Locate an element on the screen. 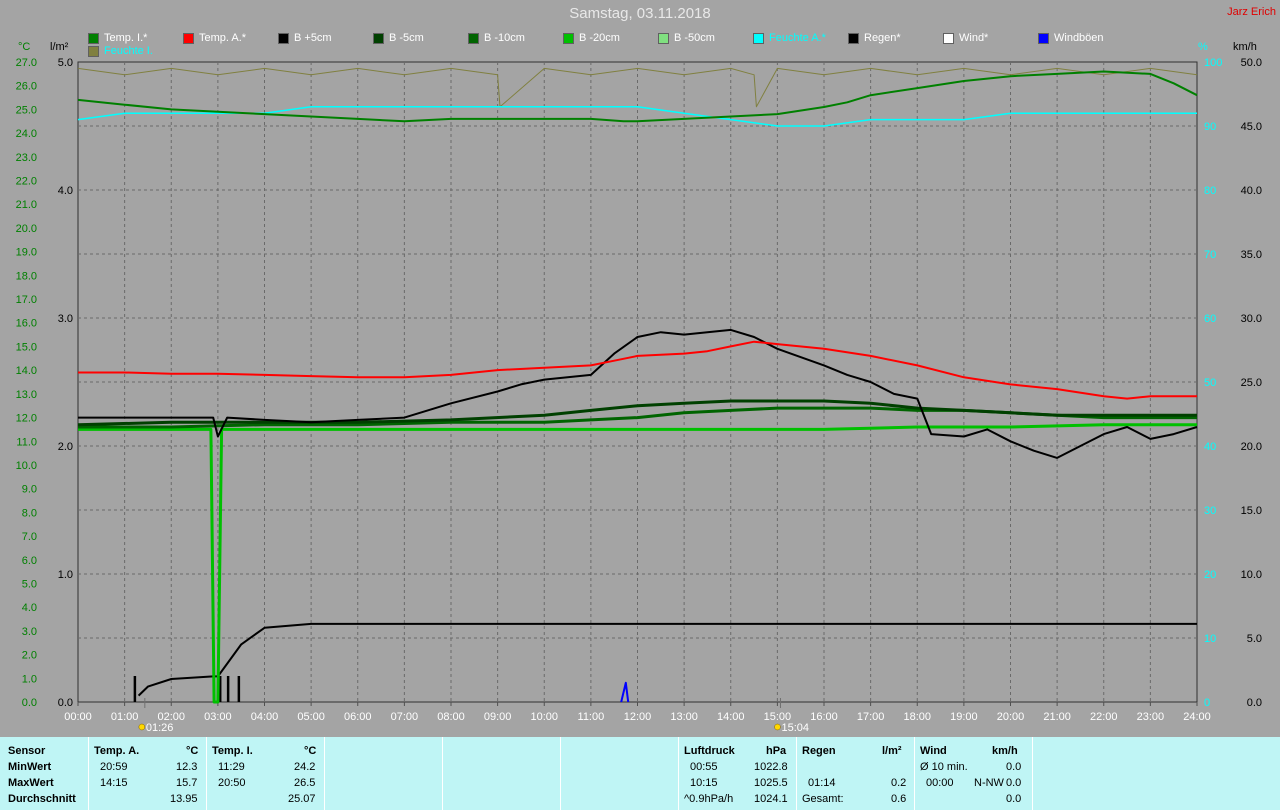  wind-r2-dir: N-NW is located at coordinates (989, 783).